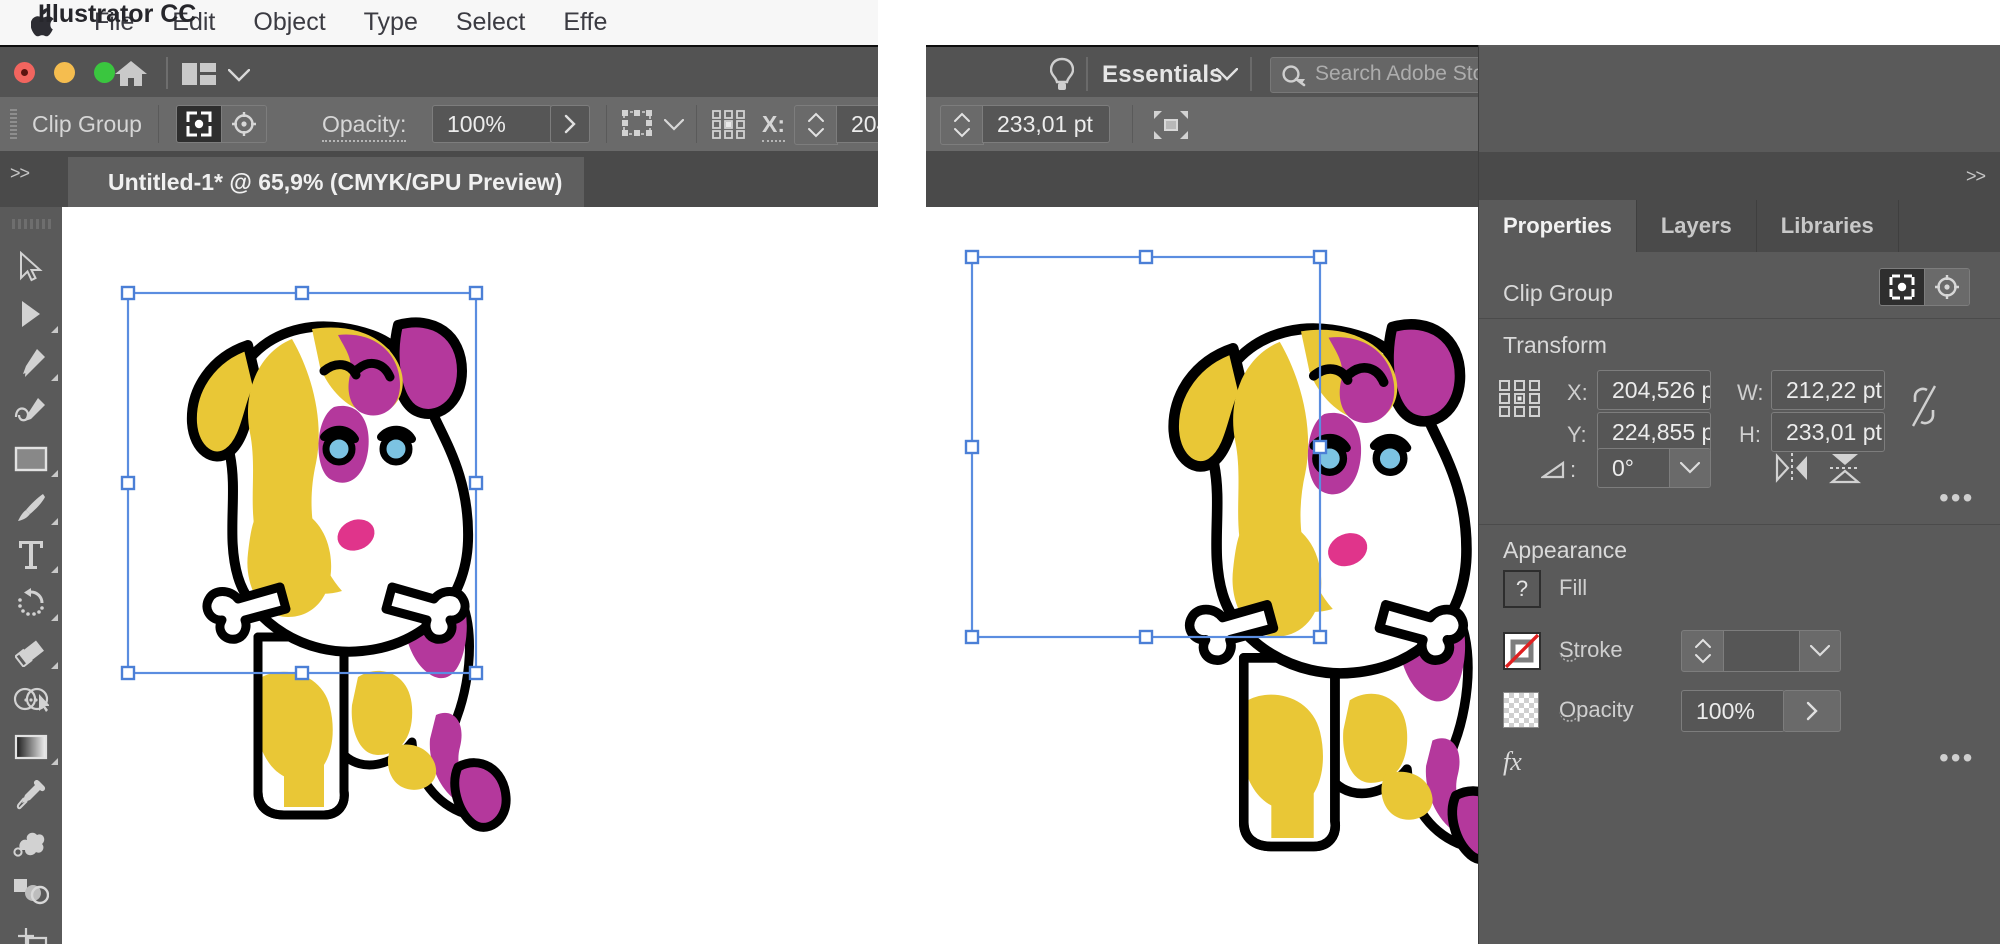  I want to click on home-icon, so click(131, 73).